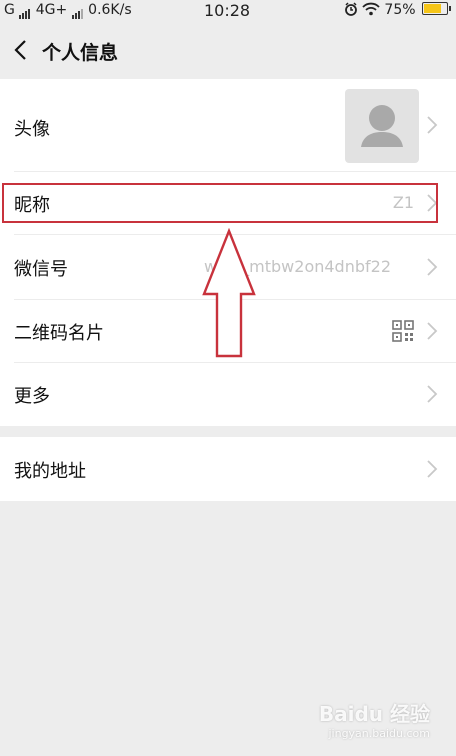  What do you see at coordinates (228, 394) in the screenshot?
I see `row-more: 更多` at bounding box center [228, 394].